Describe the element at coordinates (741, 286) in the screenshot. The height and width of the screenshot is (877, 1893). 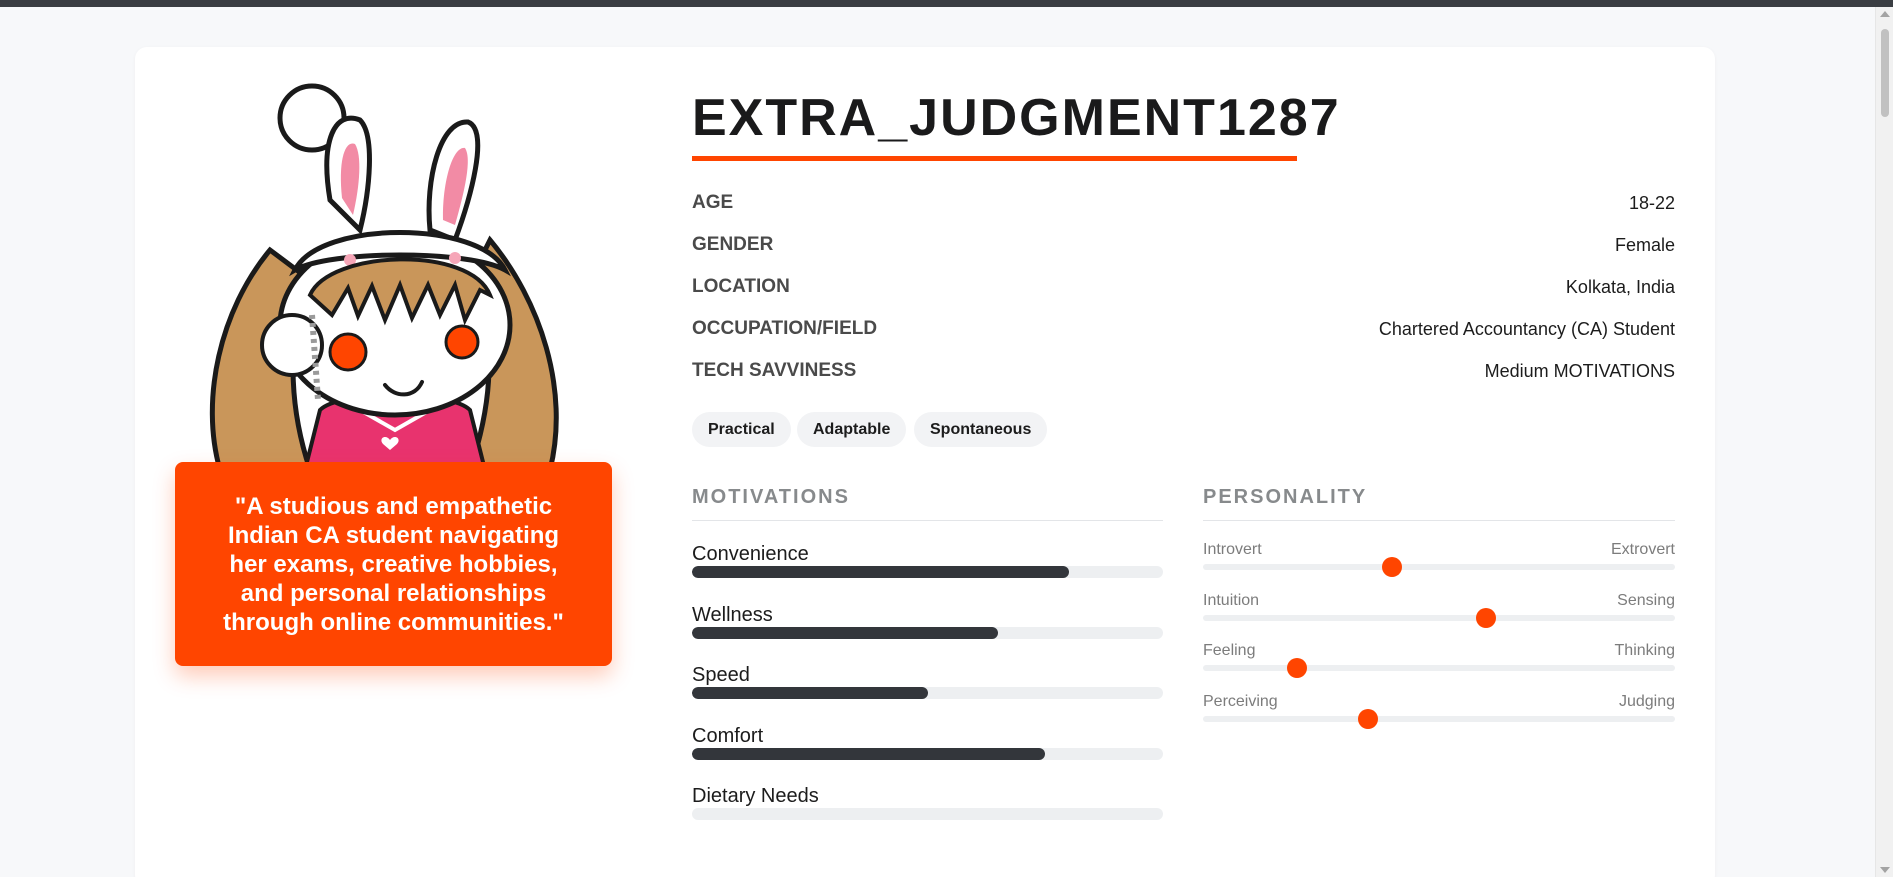
I see `info-label: LOCATION` at that location.